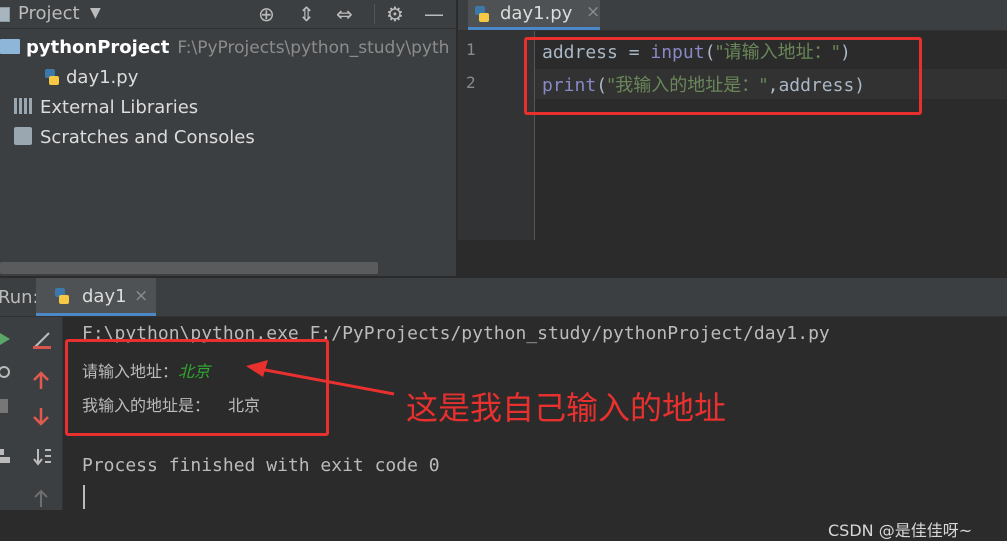  I want to click on console-exit-line: Process finished with exit code 0, so click(261, 465).